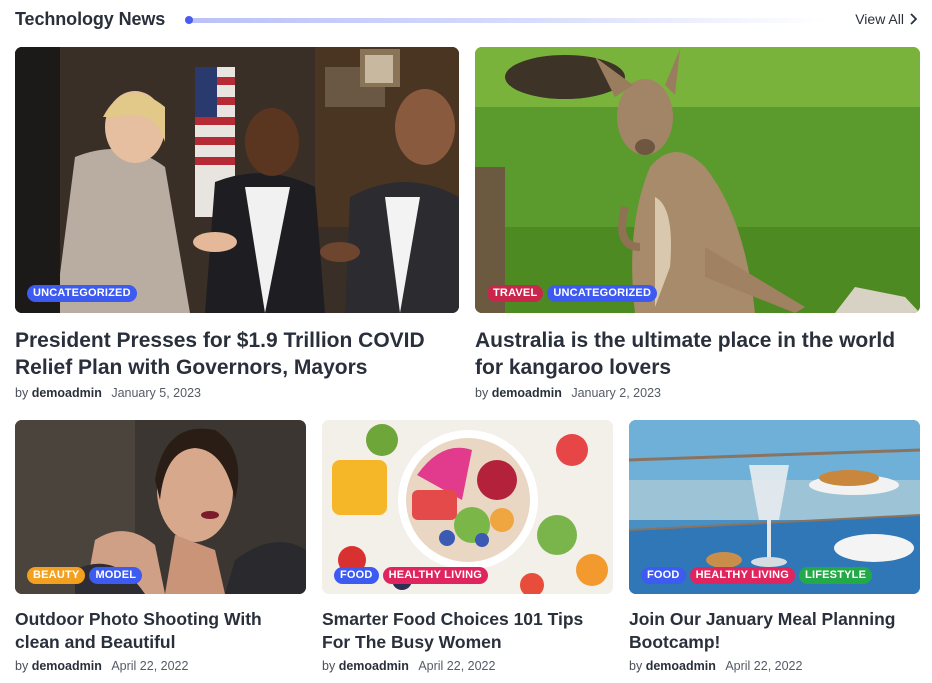 Image resolution: width=932 pixels, height=683 pixels. I want to click on post-tags: FOOD HEALTHY LIVING LIFESTYLE, so click(757, 575).